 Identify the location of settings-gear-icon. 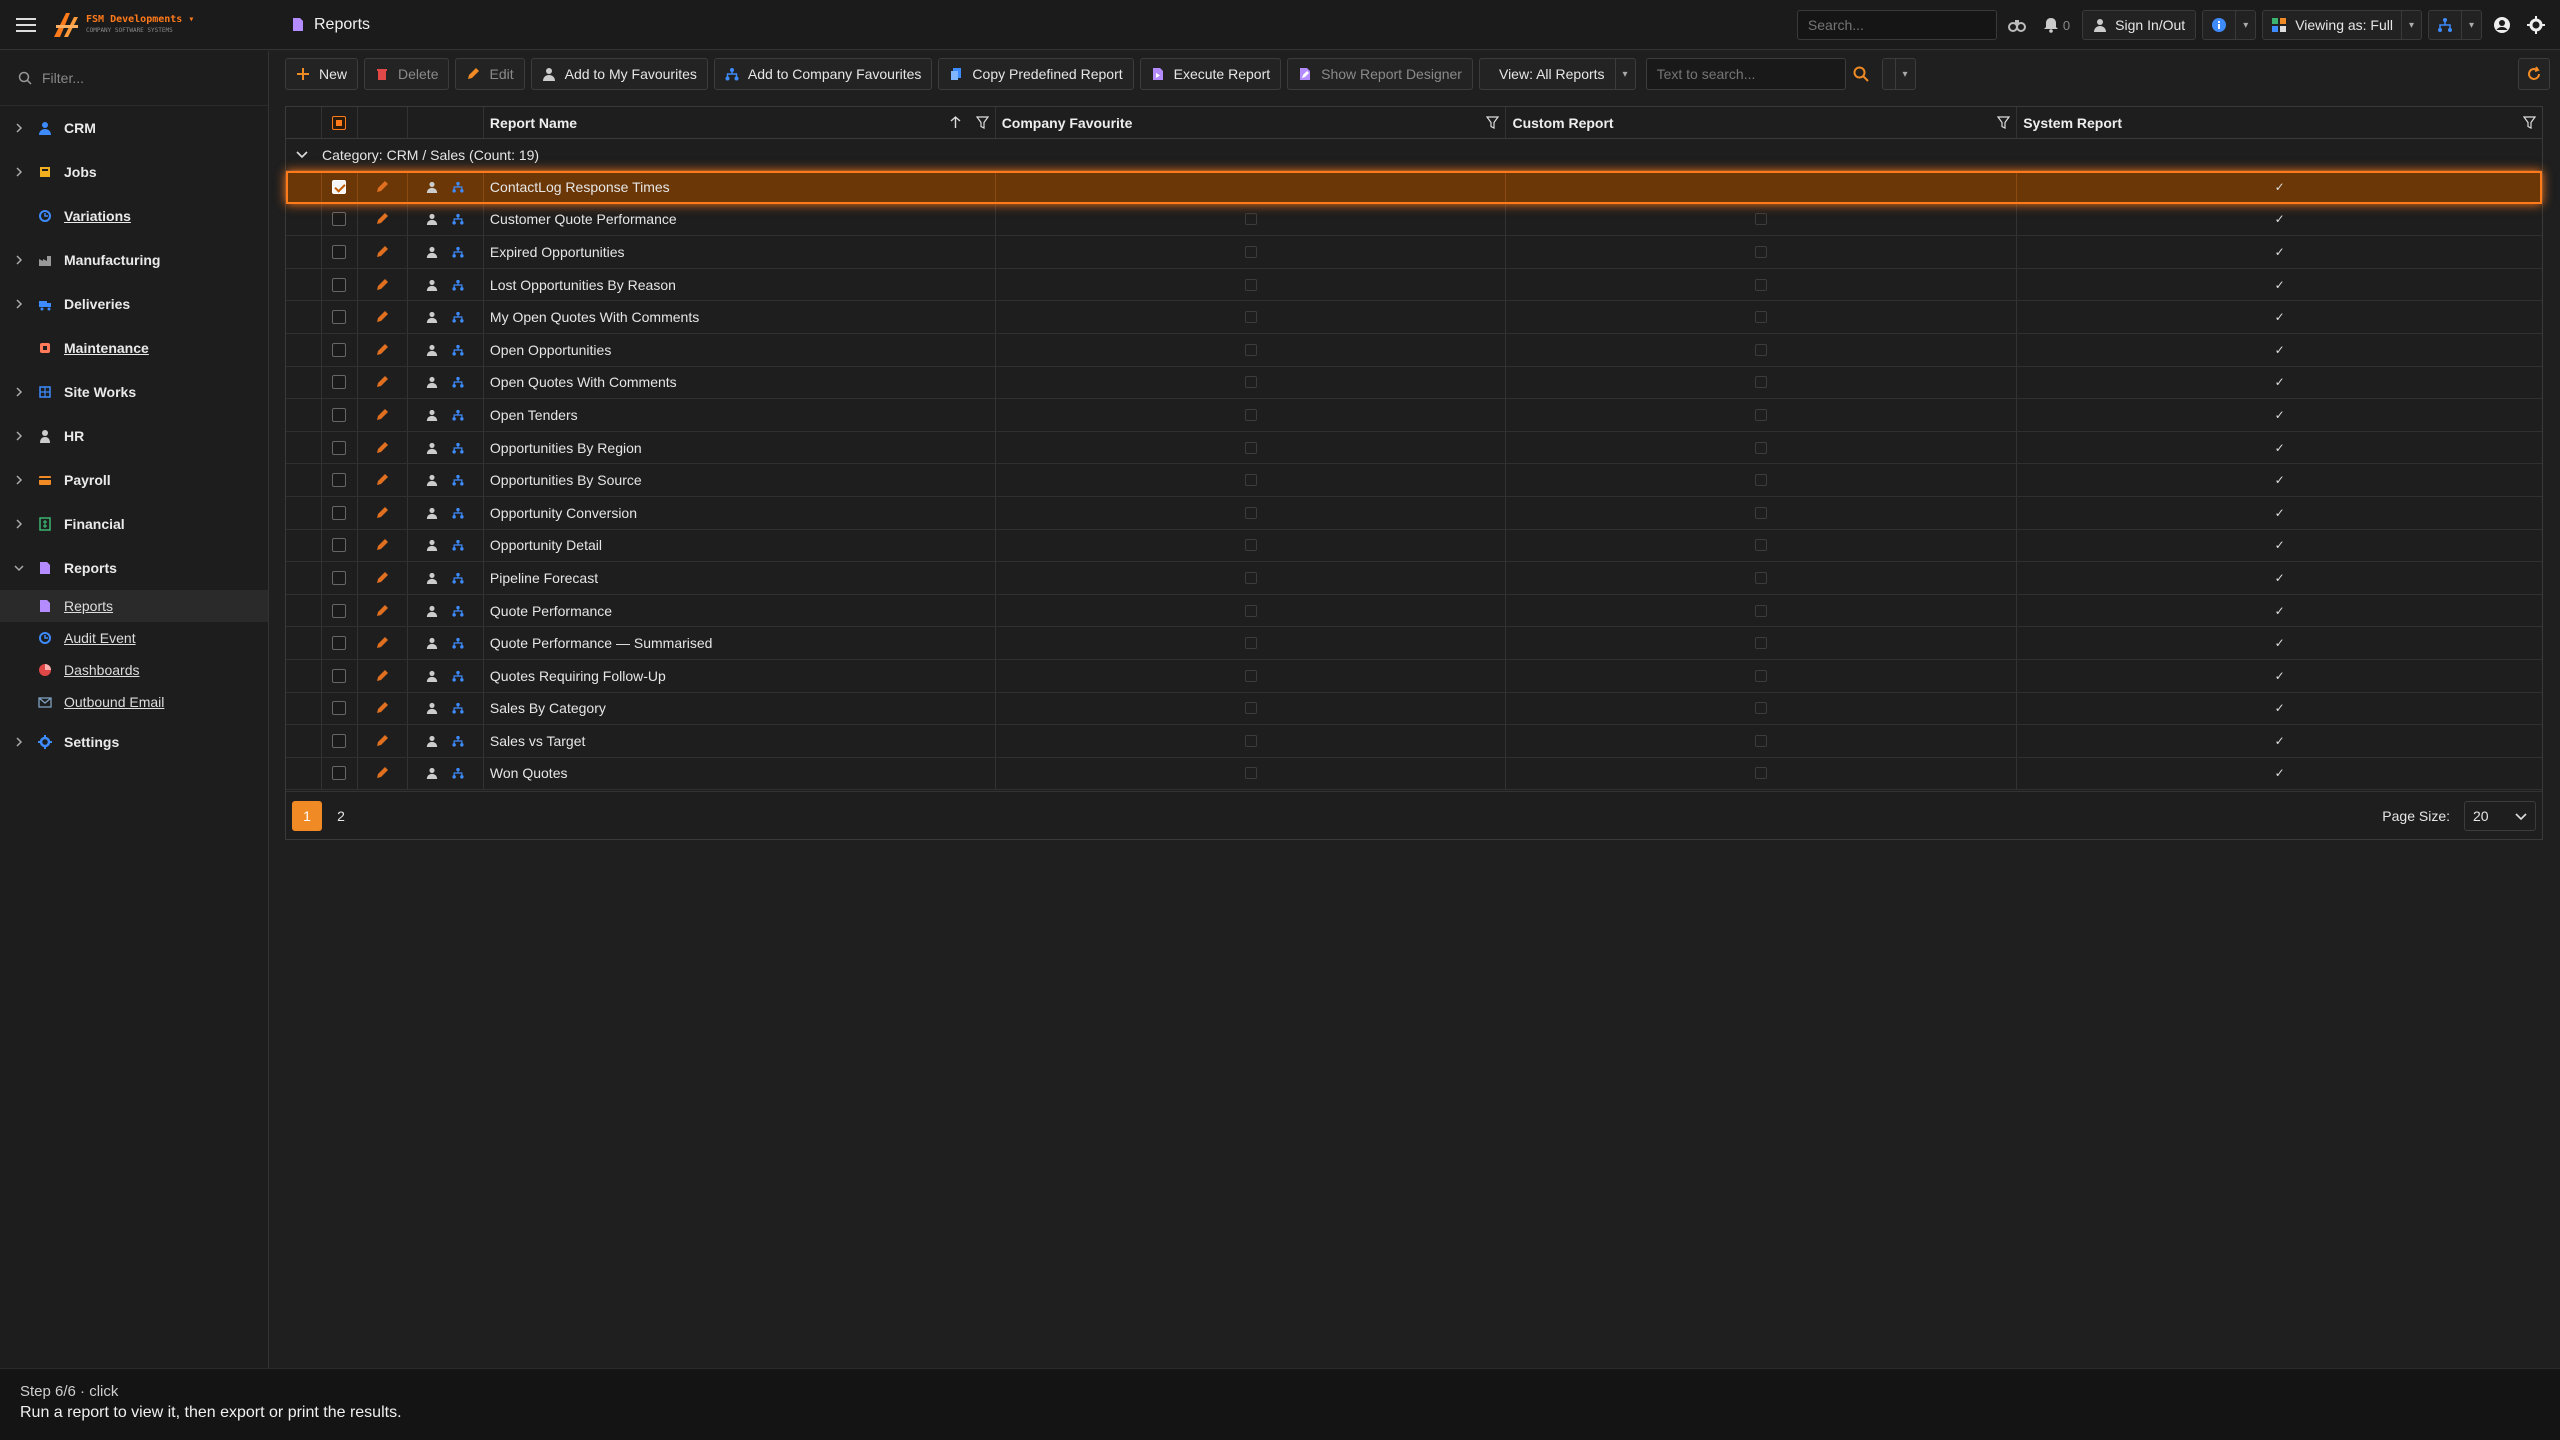
(2536, 25).